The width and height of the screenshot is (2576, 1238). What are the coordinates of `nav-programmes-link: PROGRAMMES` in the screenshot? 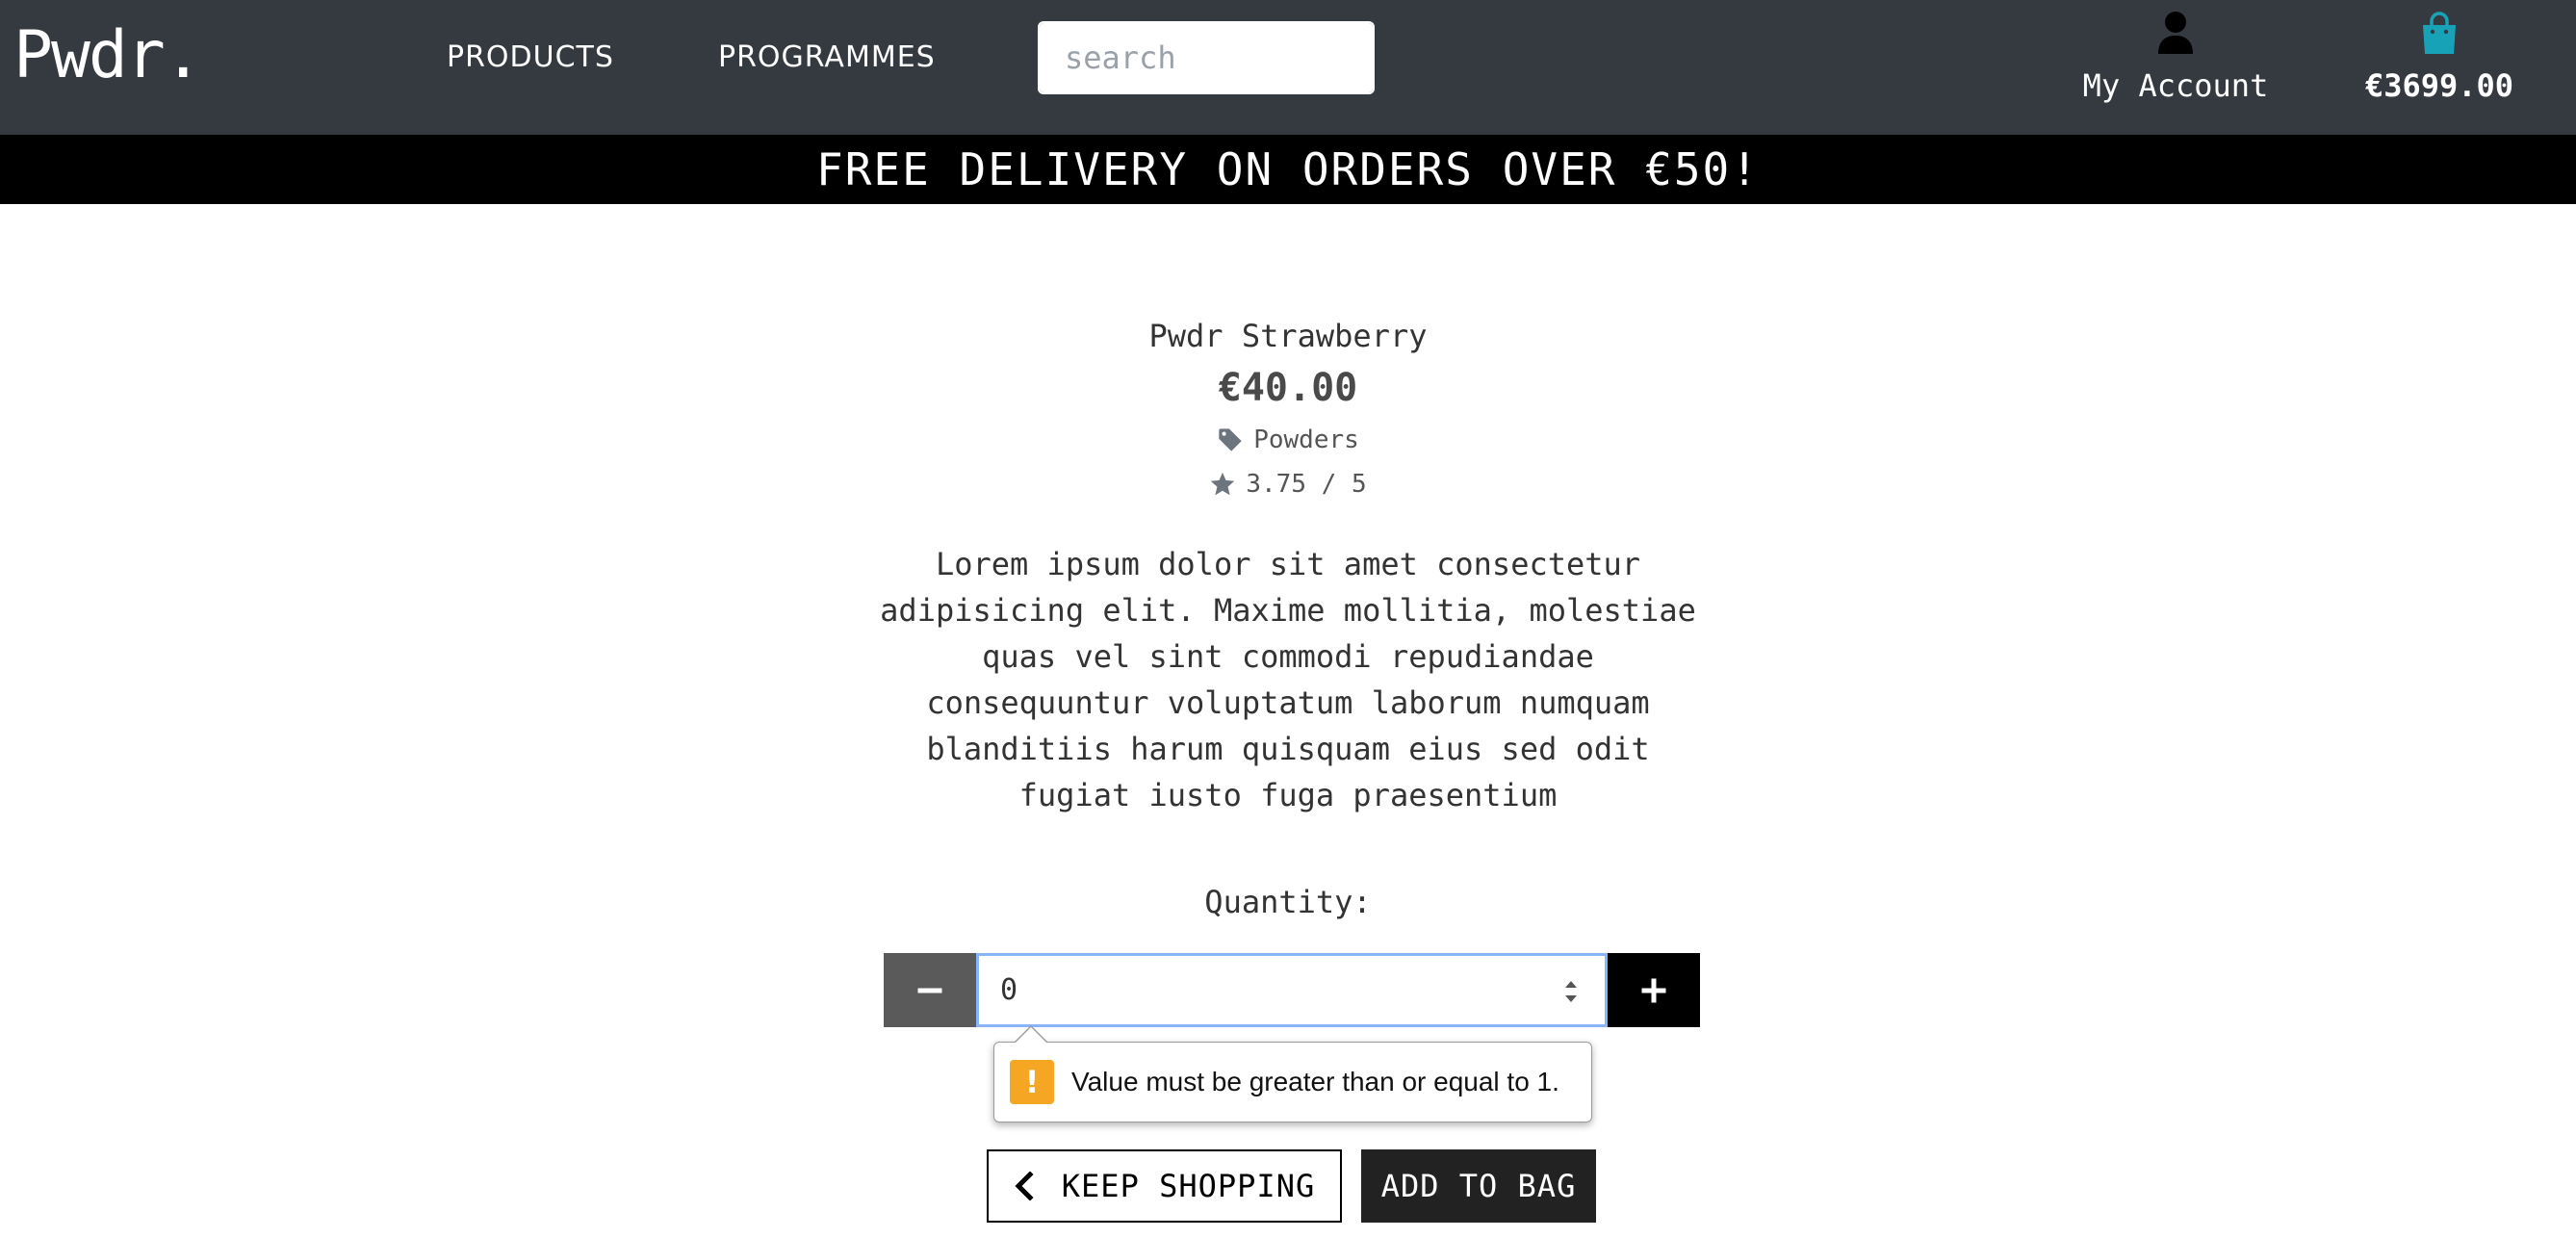 It's located at (827, 57).